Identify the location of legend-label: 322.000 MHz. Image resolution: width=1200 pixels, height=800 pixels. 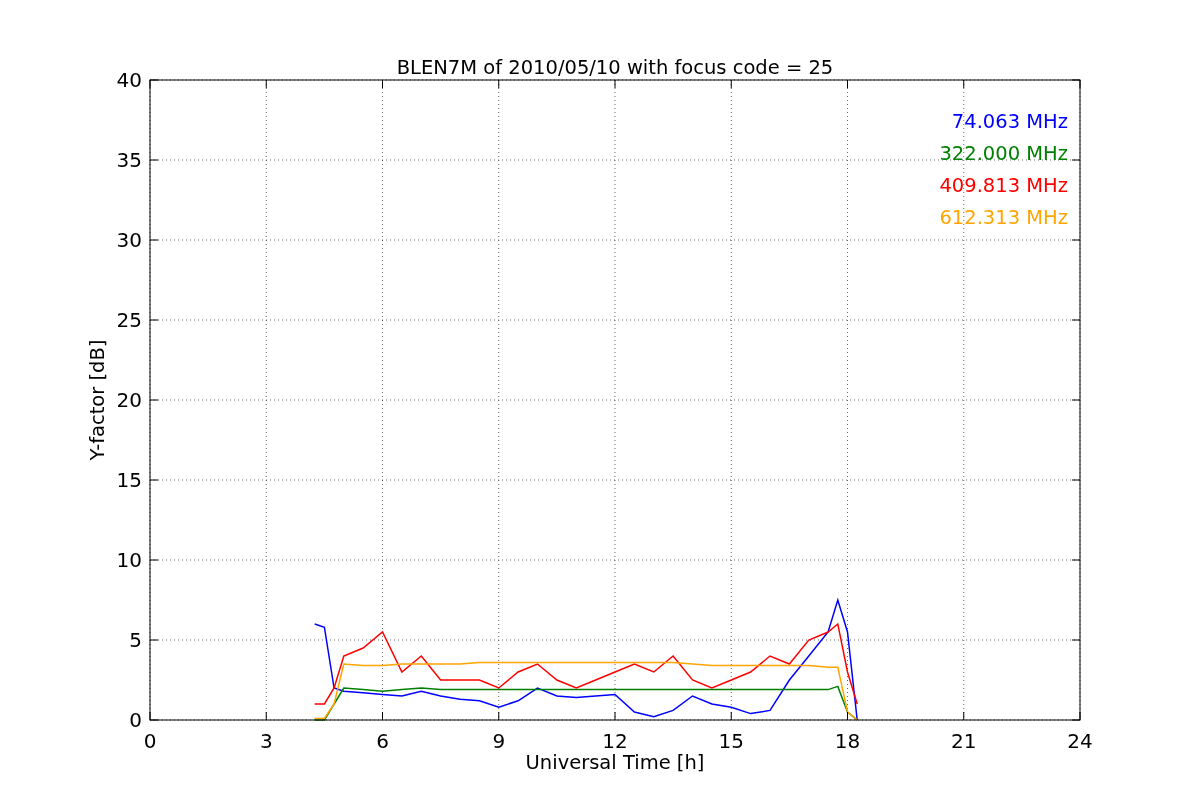
(1003, 153).